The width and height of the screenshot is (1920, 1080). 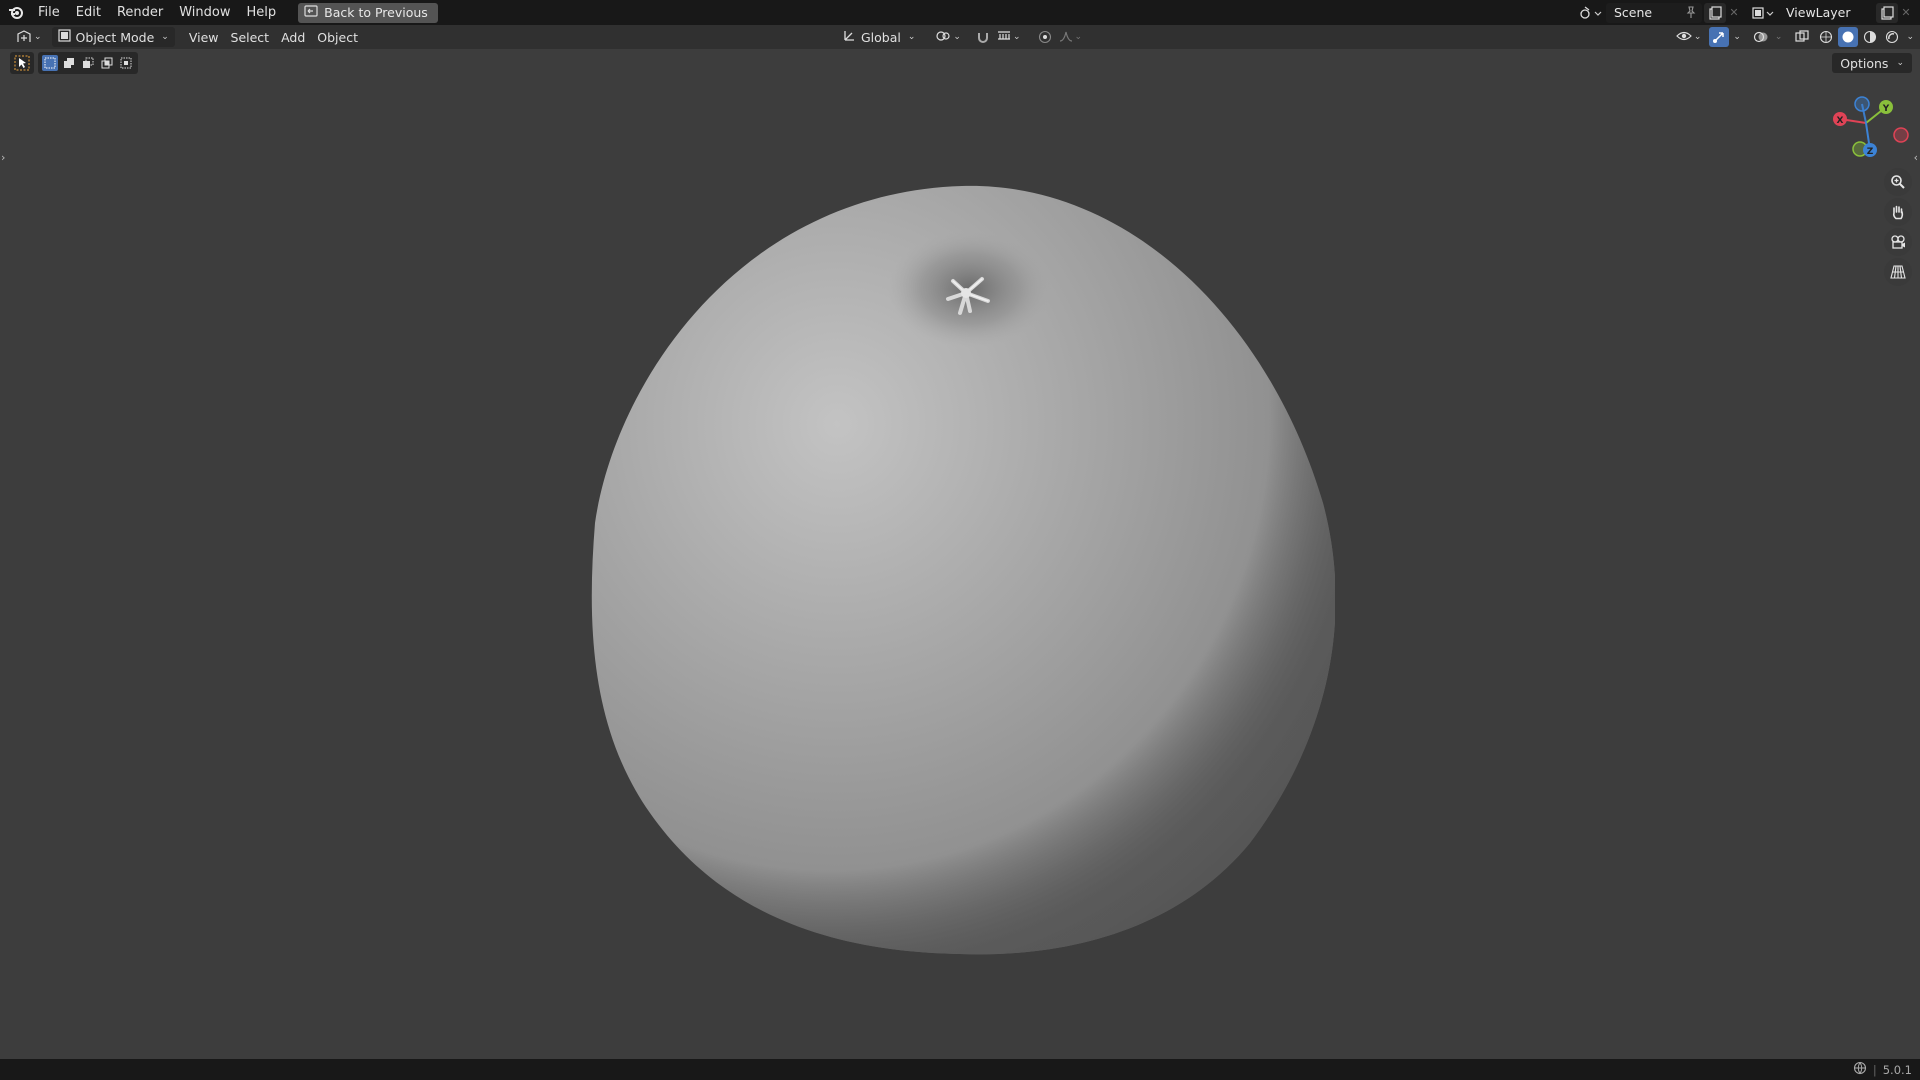 I want to click on scene-name: Scene, so click(x=1633, y=12).